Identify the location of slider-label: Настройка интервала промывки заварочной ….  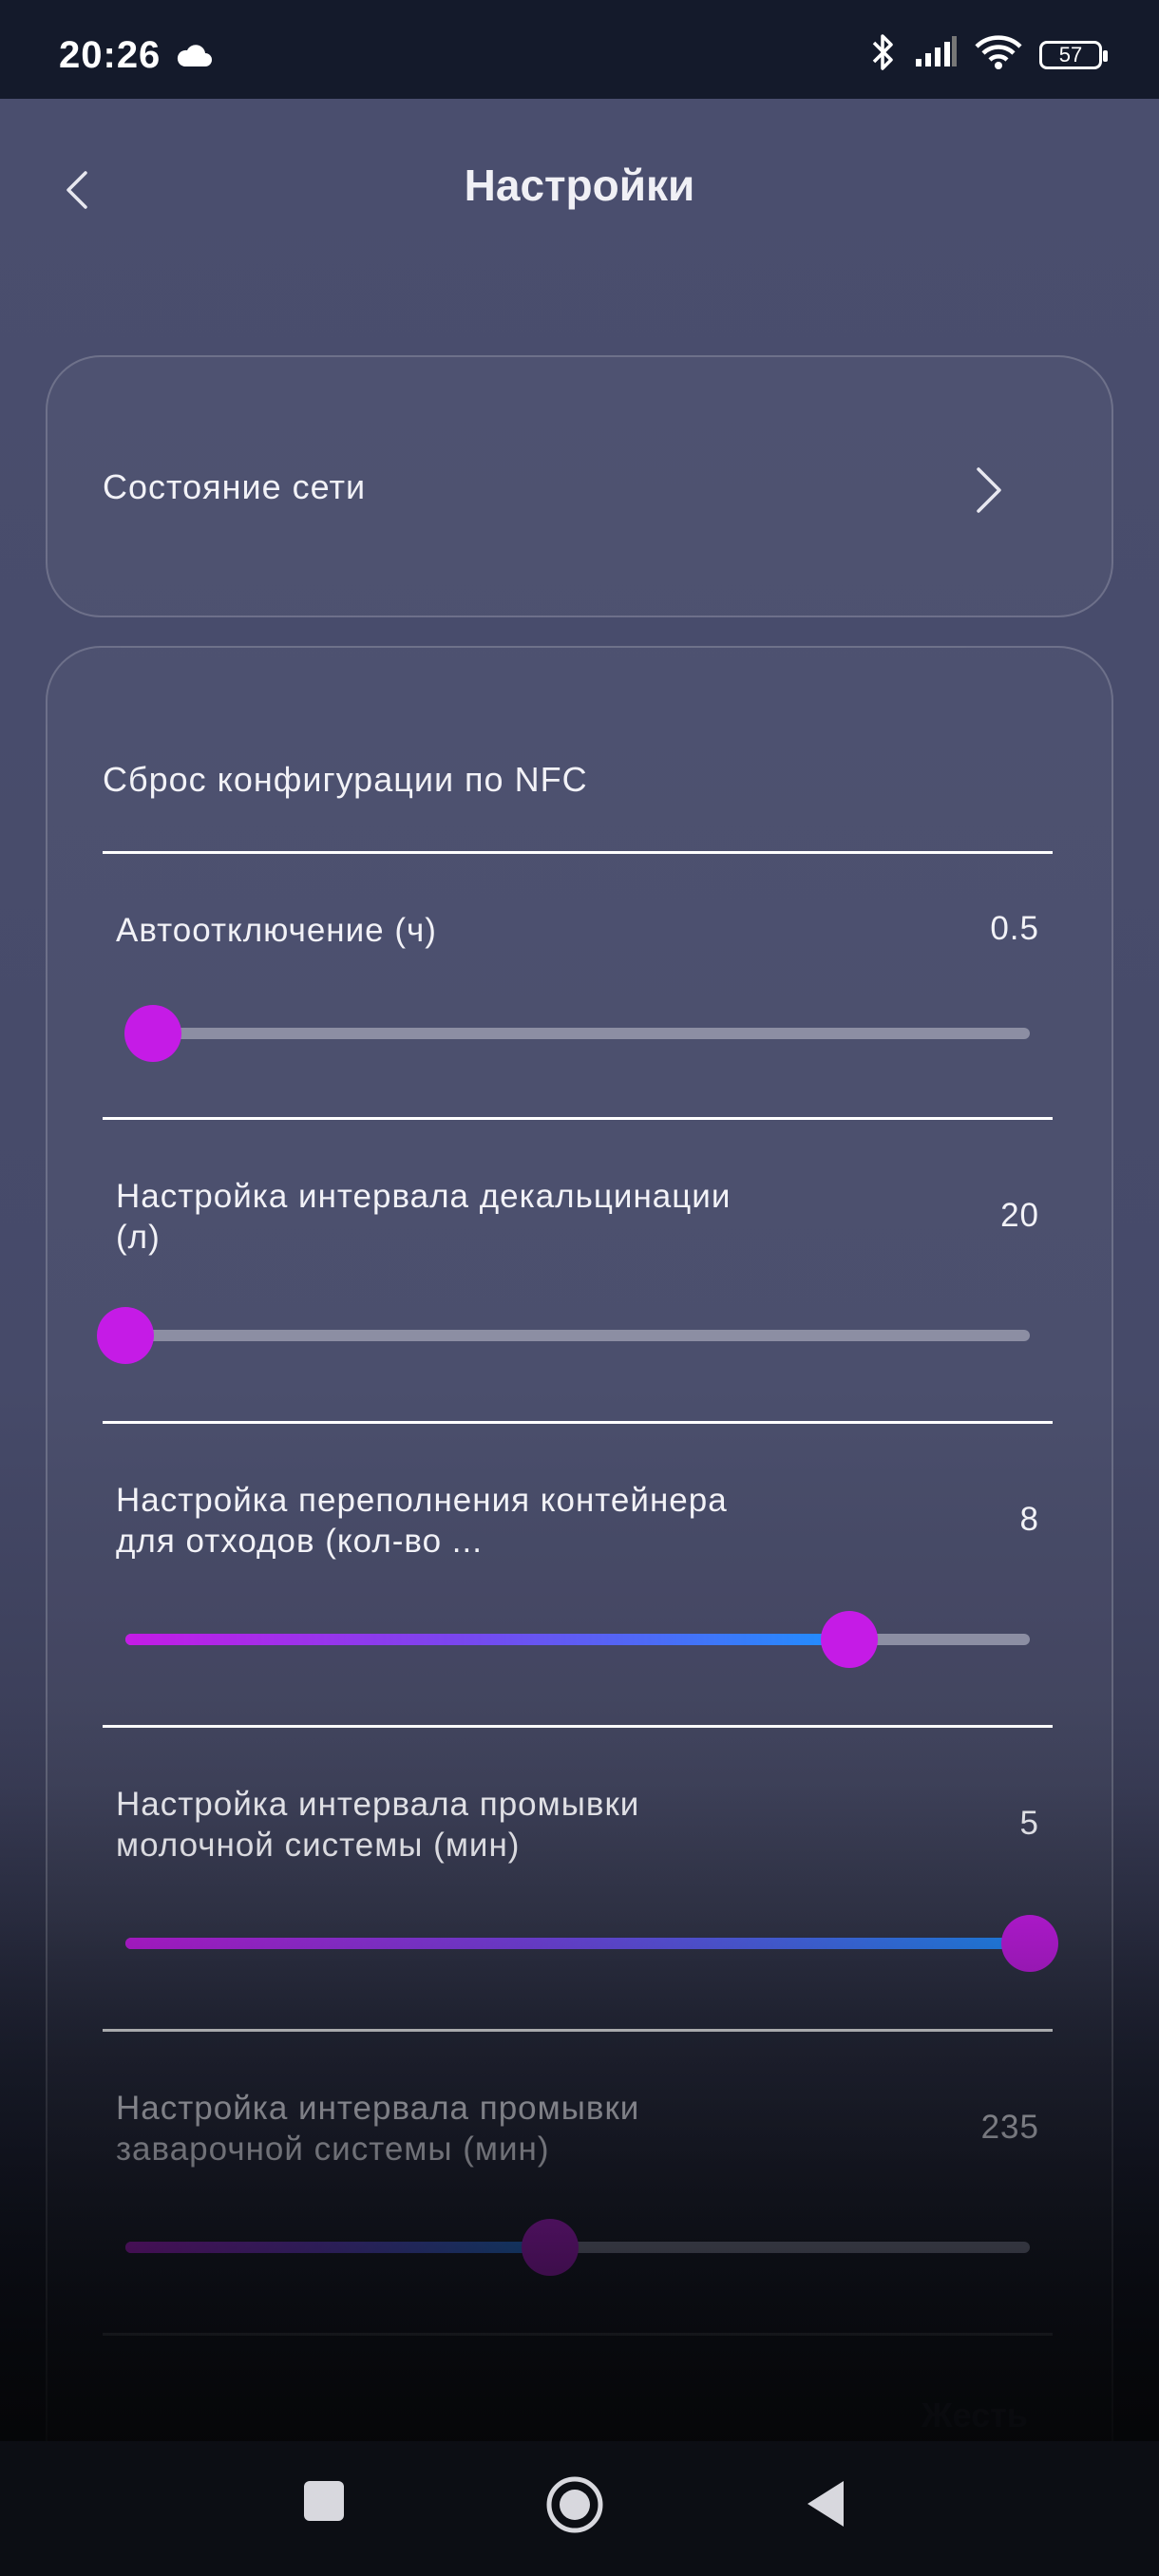
(378, 2129).